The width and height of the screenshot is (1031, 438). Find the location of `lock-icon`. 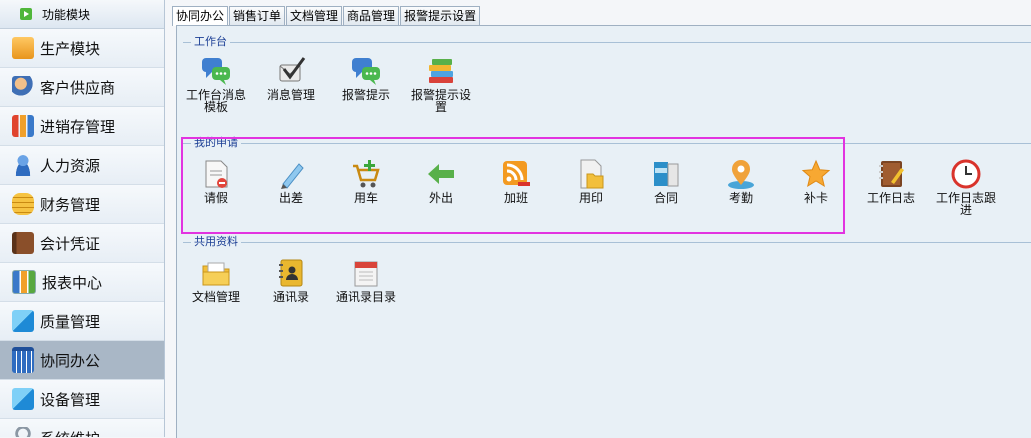

lock-icon is located at coordinates (23, 432).